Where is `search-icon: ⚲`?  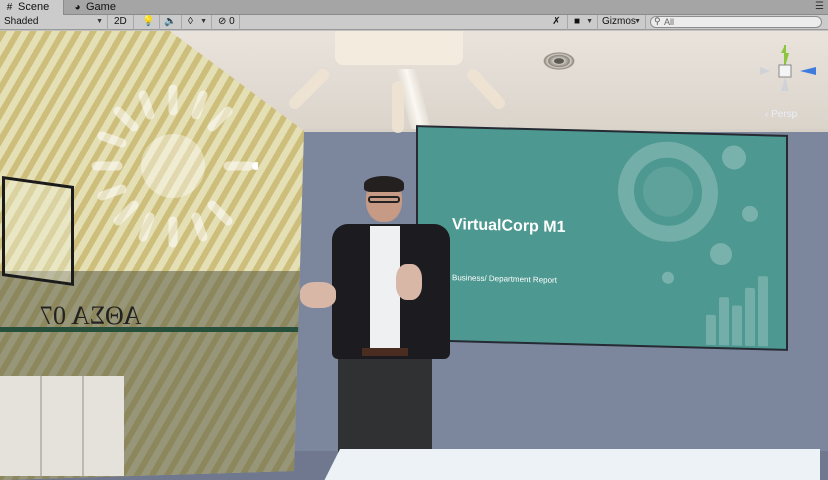 search-icon: ⚲ is located at coordinates (657, 21).